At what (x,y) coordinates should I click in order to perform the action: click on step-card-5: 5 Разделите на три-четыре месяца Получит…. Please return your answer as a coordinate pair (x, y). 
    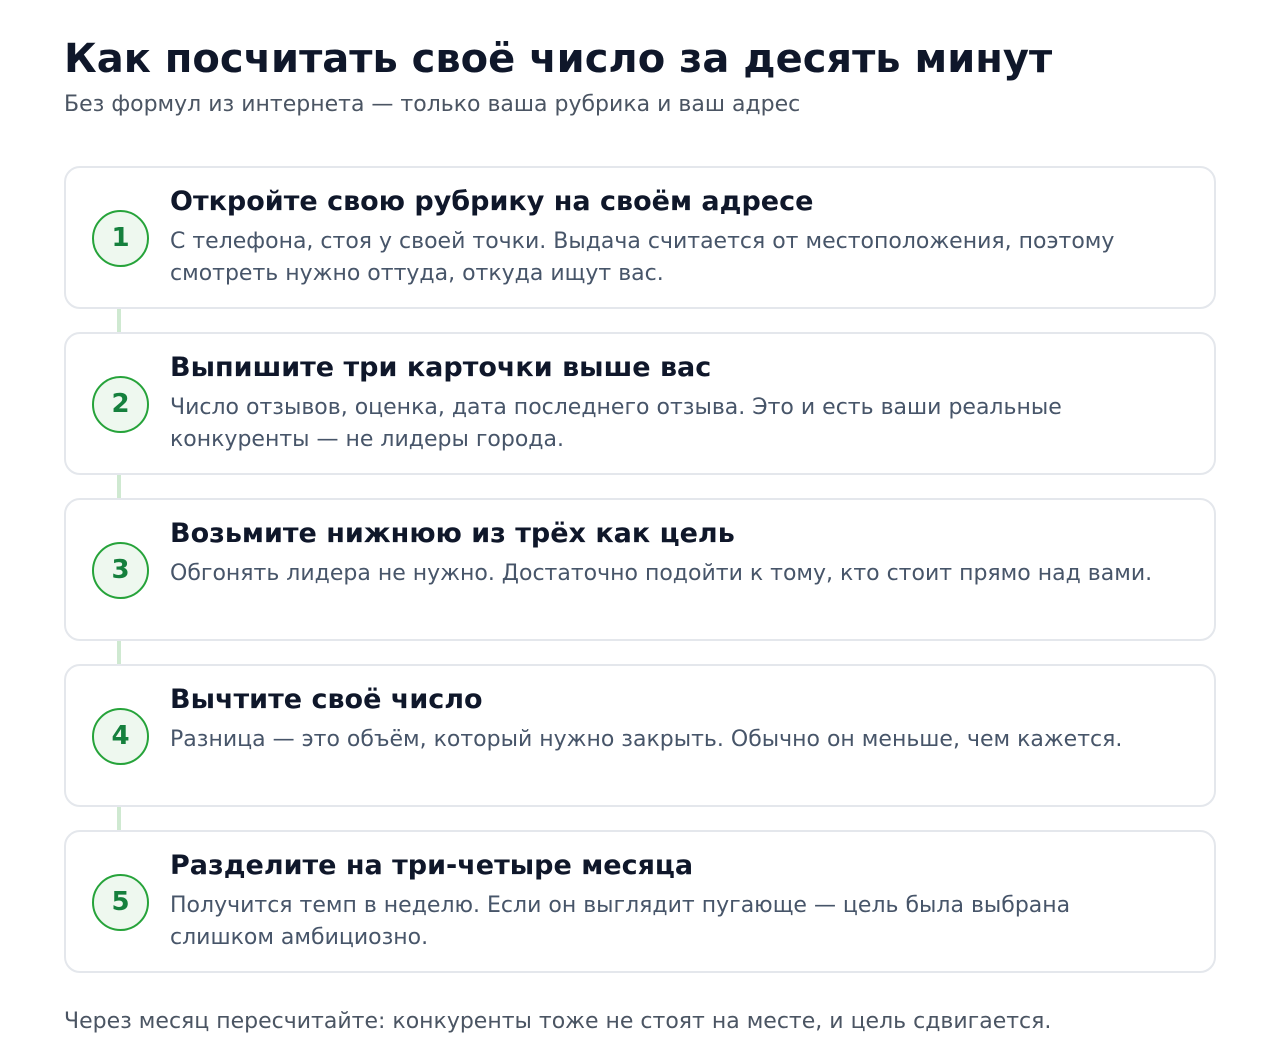
    Looking at the image, I should click on (640, 901).